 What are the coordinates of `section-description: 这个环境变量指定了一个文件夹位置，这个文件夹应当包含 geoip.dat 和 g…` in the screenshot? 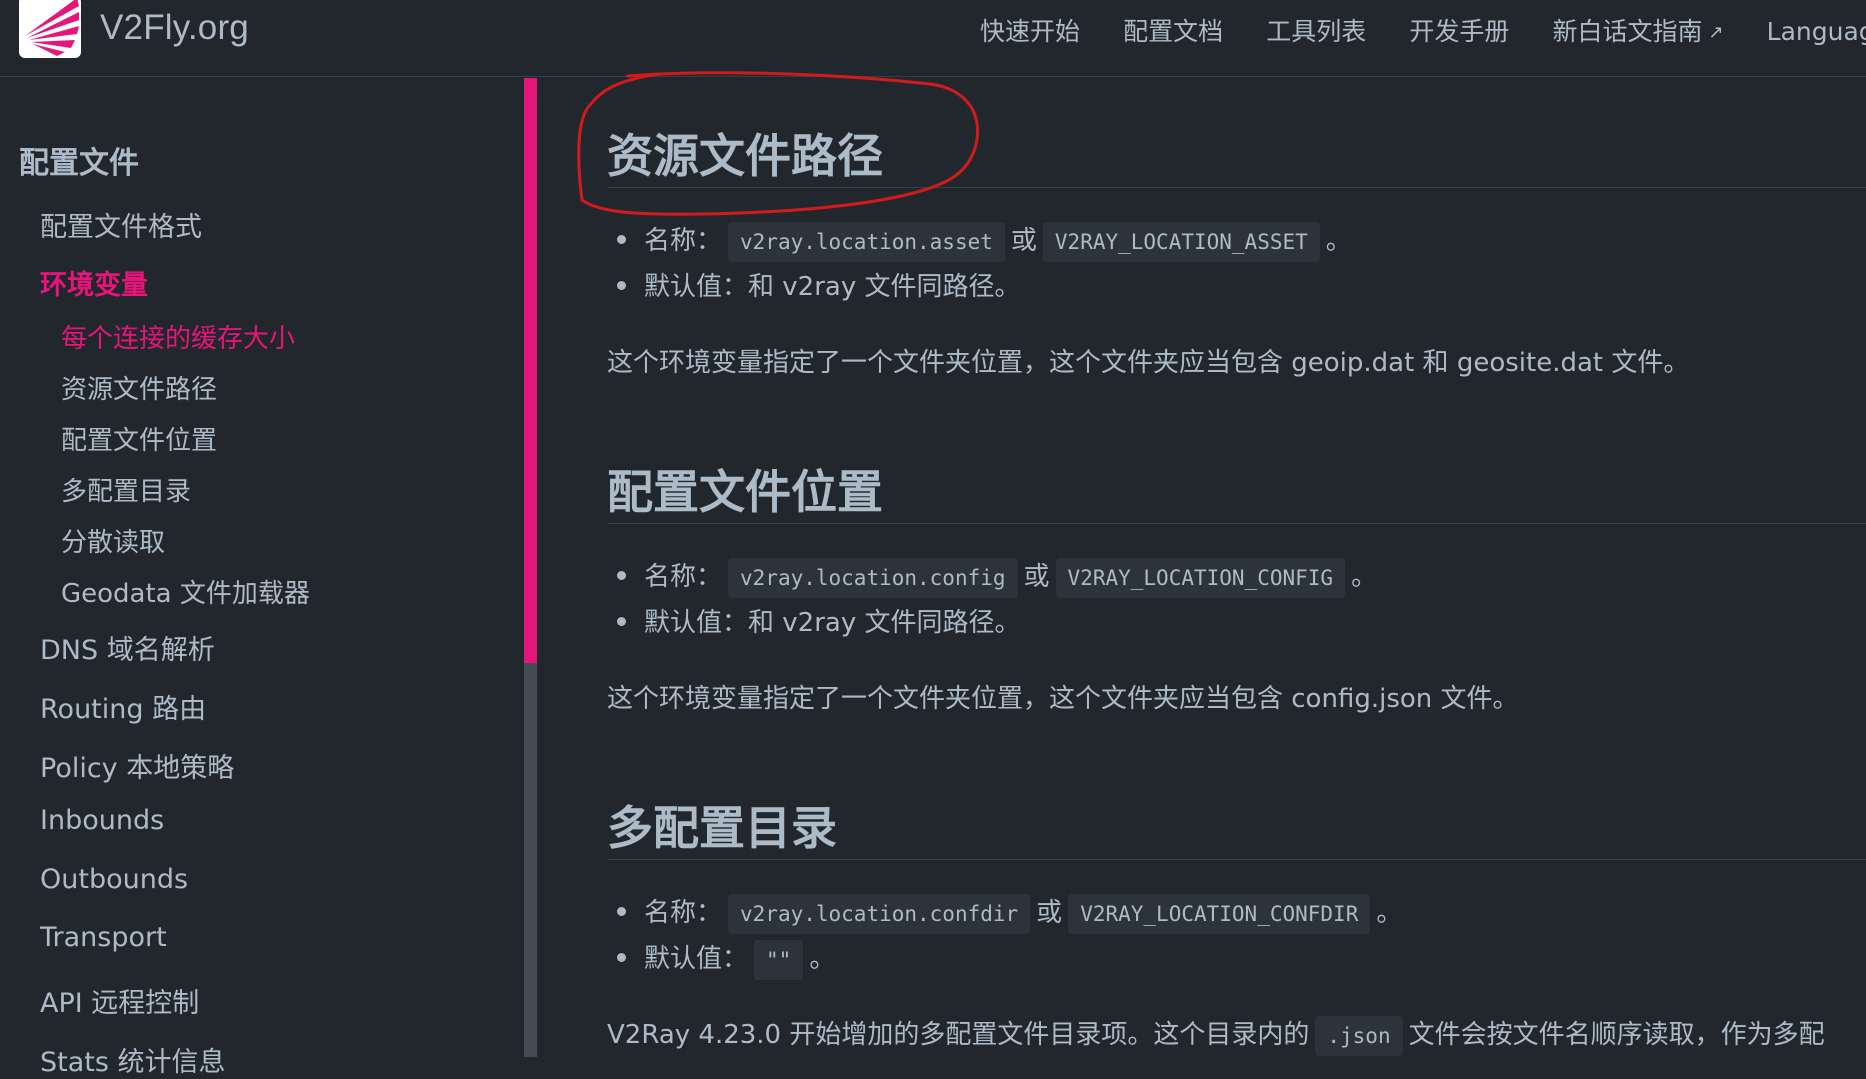 It's located at (1148, 363).